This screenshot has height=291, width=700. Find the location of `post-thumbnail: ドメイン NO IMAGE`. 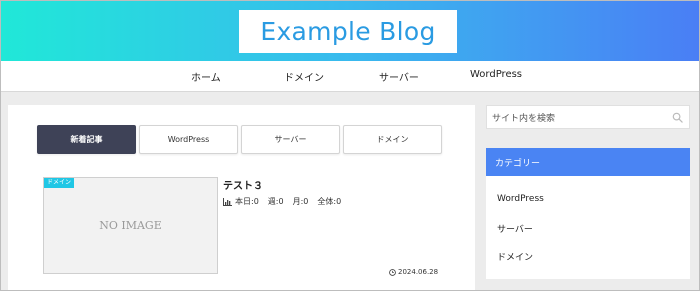

post-thumbnail: ドメイン NO IMAGE is located at coordinates (130, 225).